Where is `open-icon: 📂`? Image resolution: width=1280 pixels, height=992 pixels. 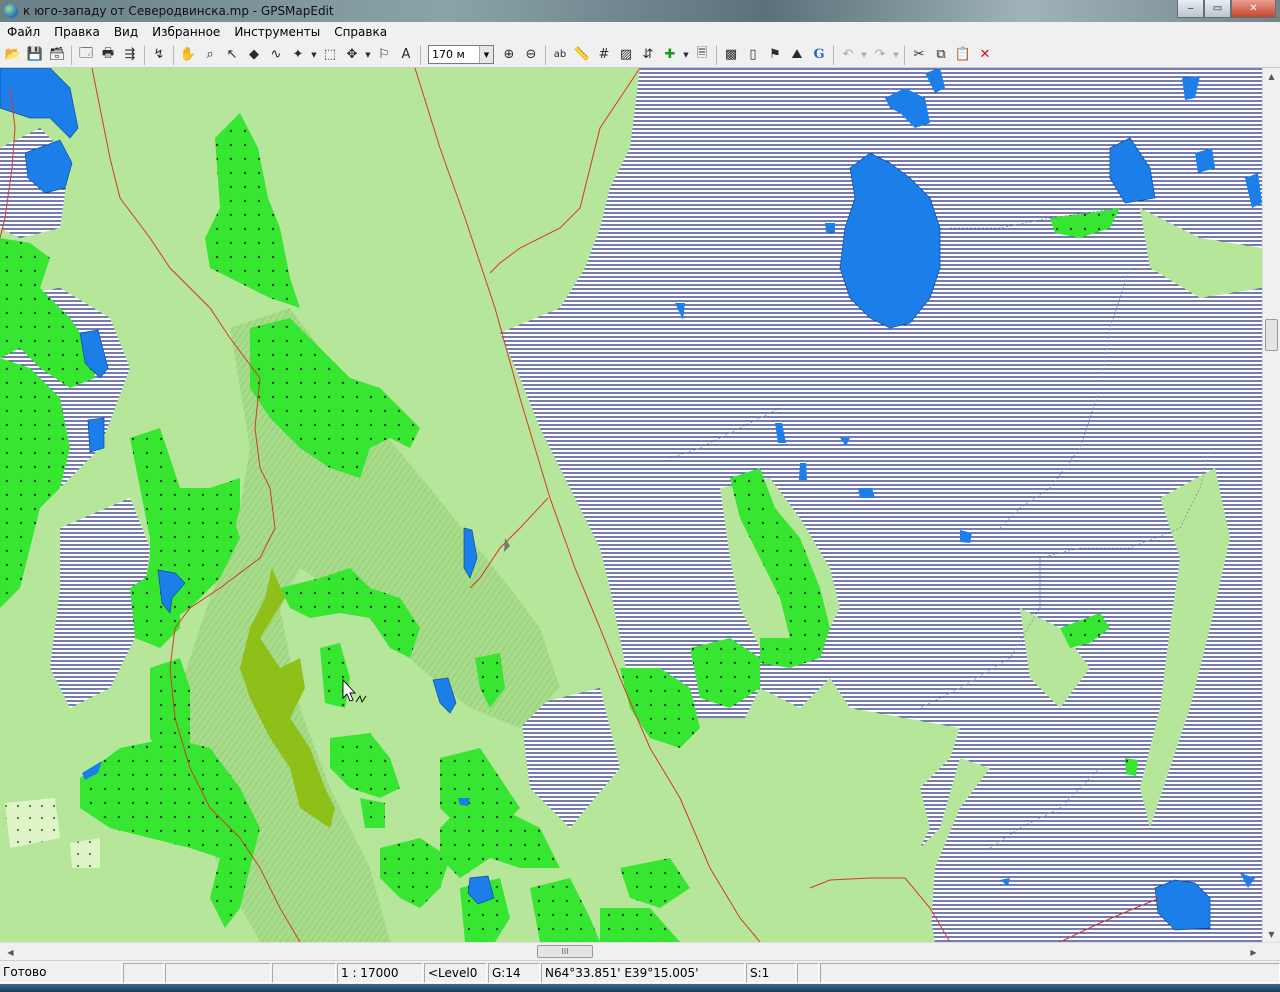 open-icon: 📂 is located at coordinates (13, 55).